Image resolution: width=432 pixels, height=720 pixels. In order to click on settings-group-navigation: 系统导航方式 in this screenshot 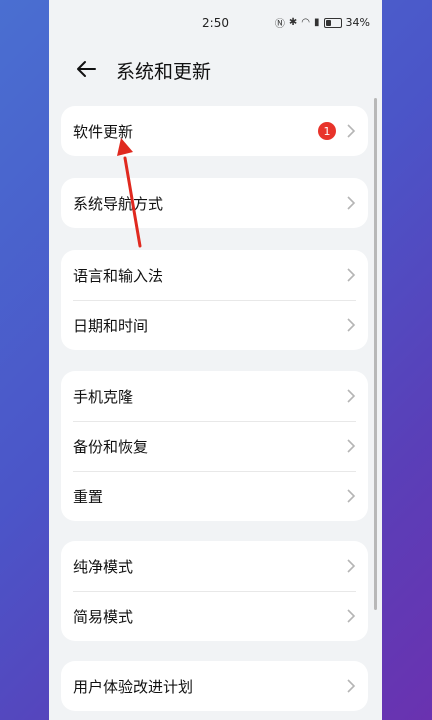, I will do `click(214, 203)`.